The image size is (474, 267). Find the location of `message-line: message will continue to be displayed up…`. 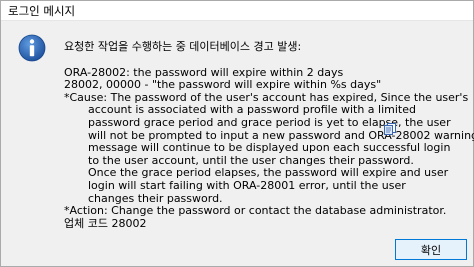

message-line: message will continue to be displayed up… is located at coordinates (269, 148).